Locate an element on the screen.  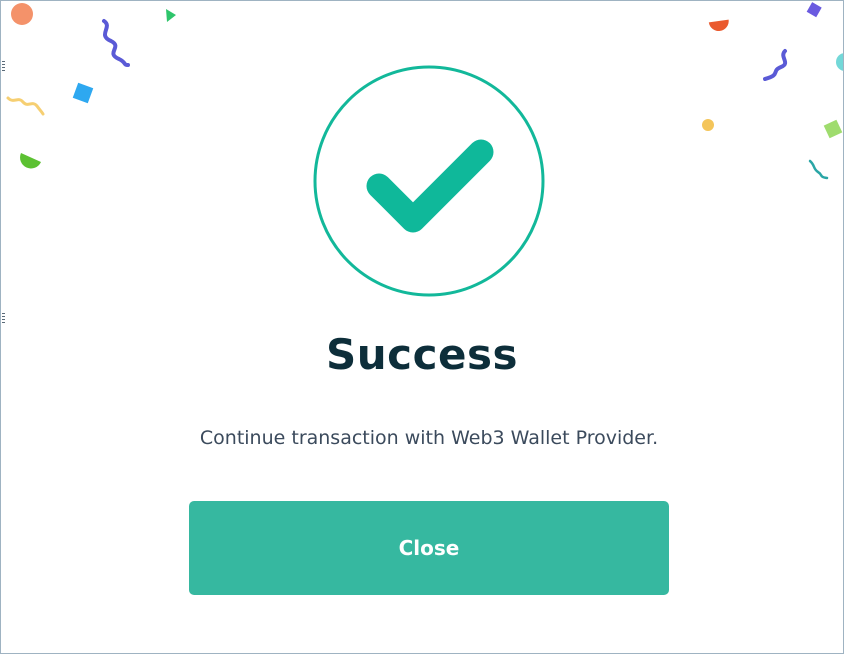
checkmark-icon is located at coordinates (430, 186).